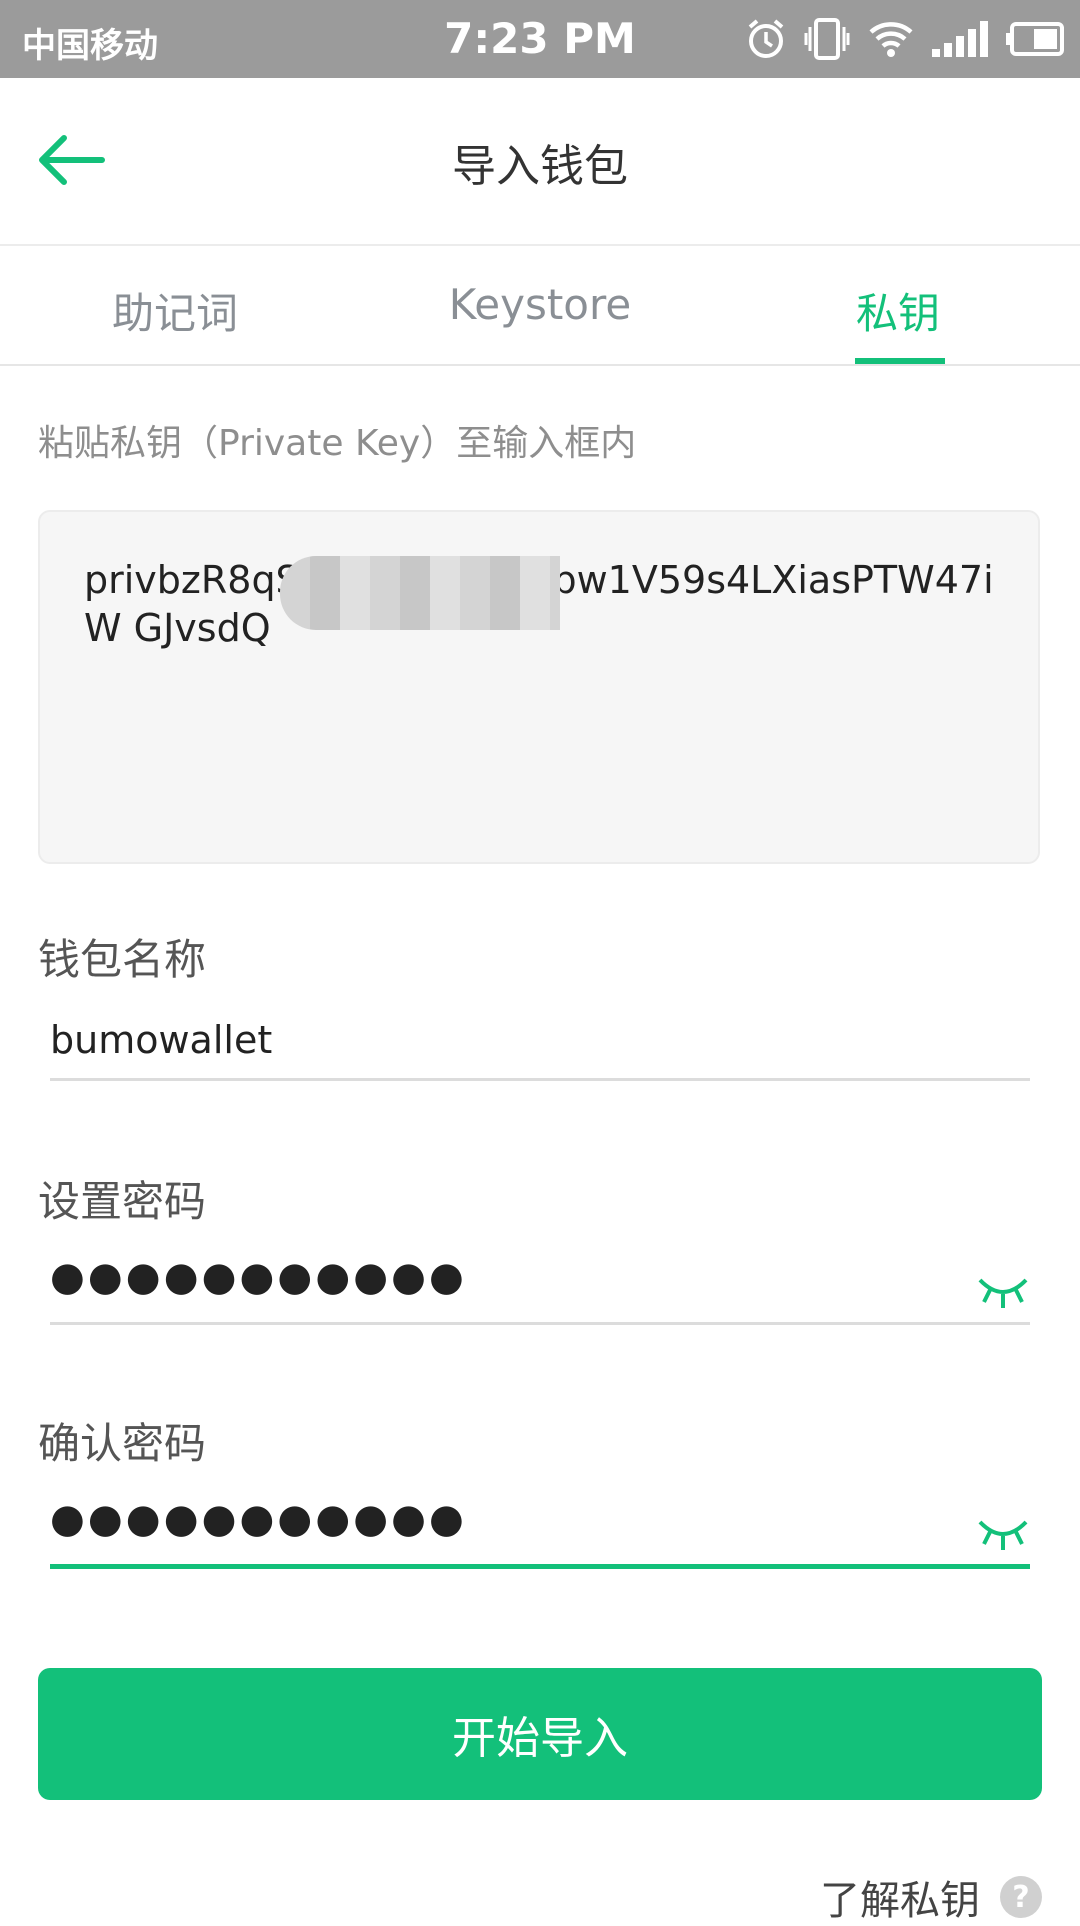 The width and height of the screenshot is (1080, 1926). I want to click on active-tab-indicator, so click(900, 361).